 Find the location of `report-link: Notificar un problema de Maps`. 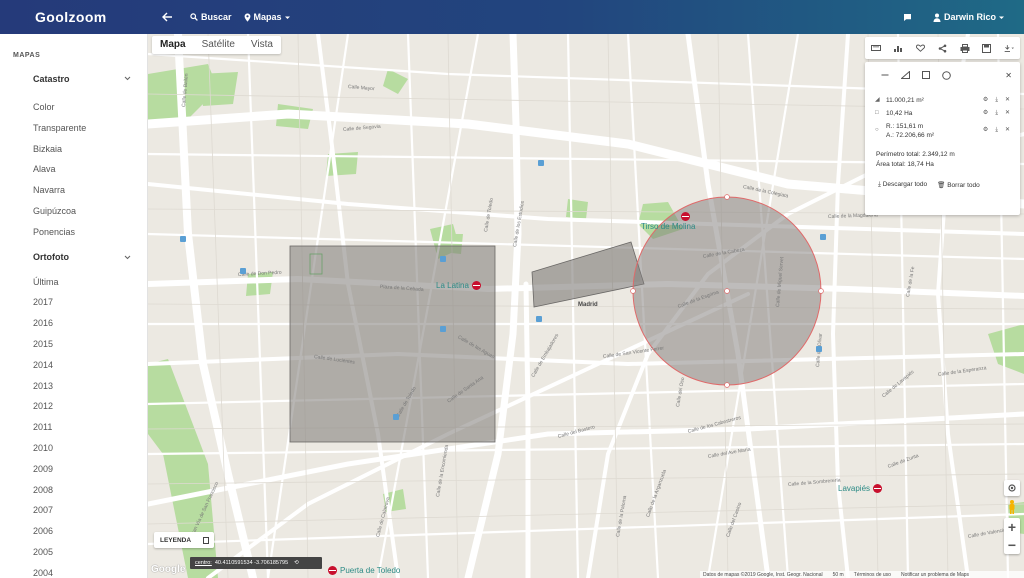

report-link: Notificar un problema de Maps is located at coordinates (935, 575).